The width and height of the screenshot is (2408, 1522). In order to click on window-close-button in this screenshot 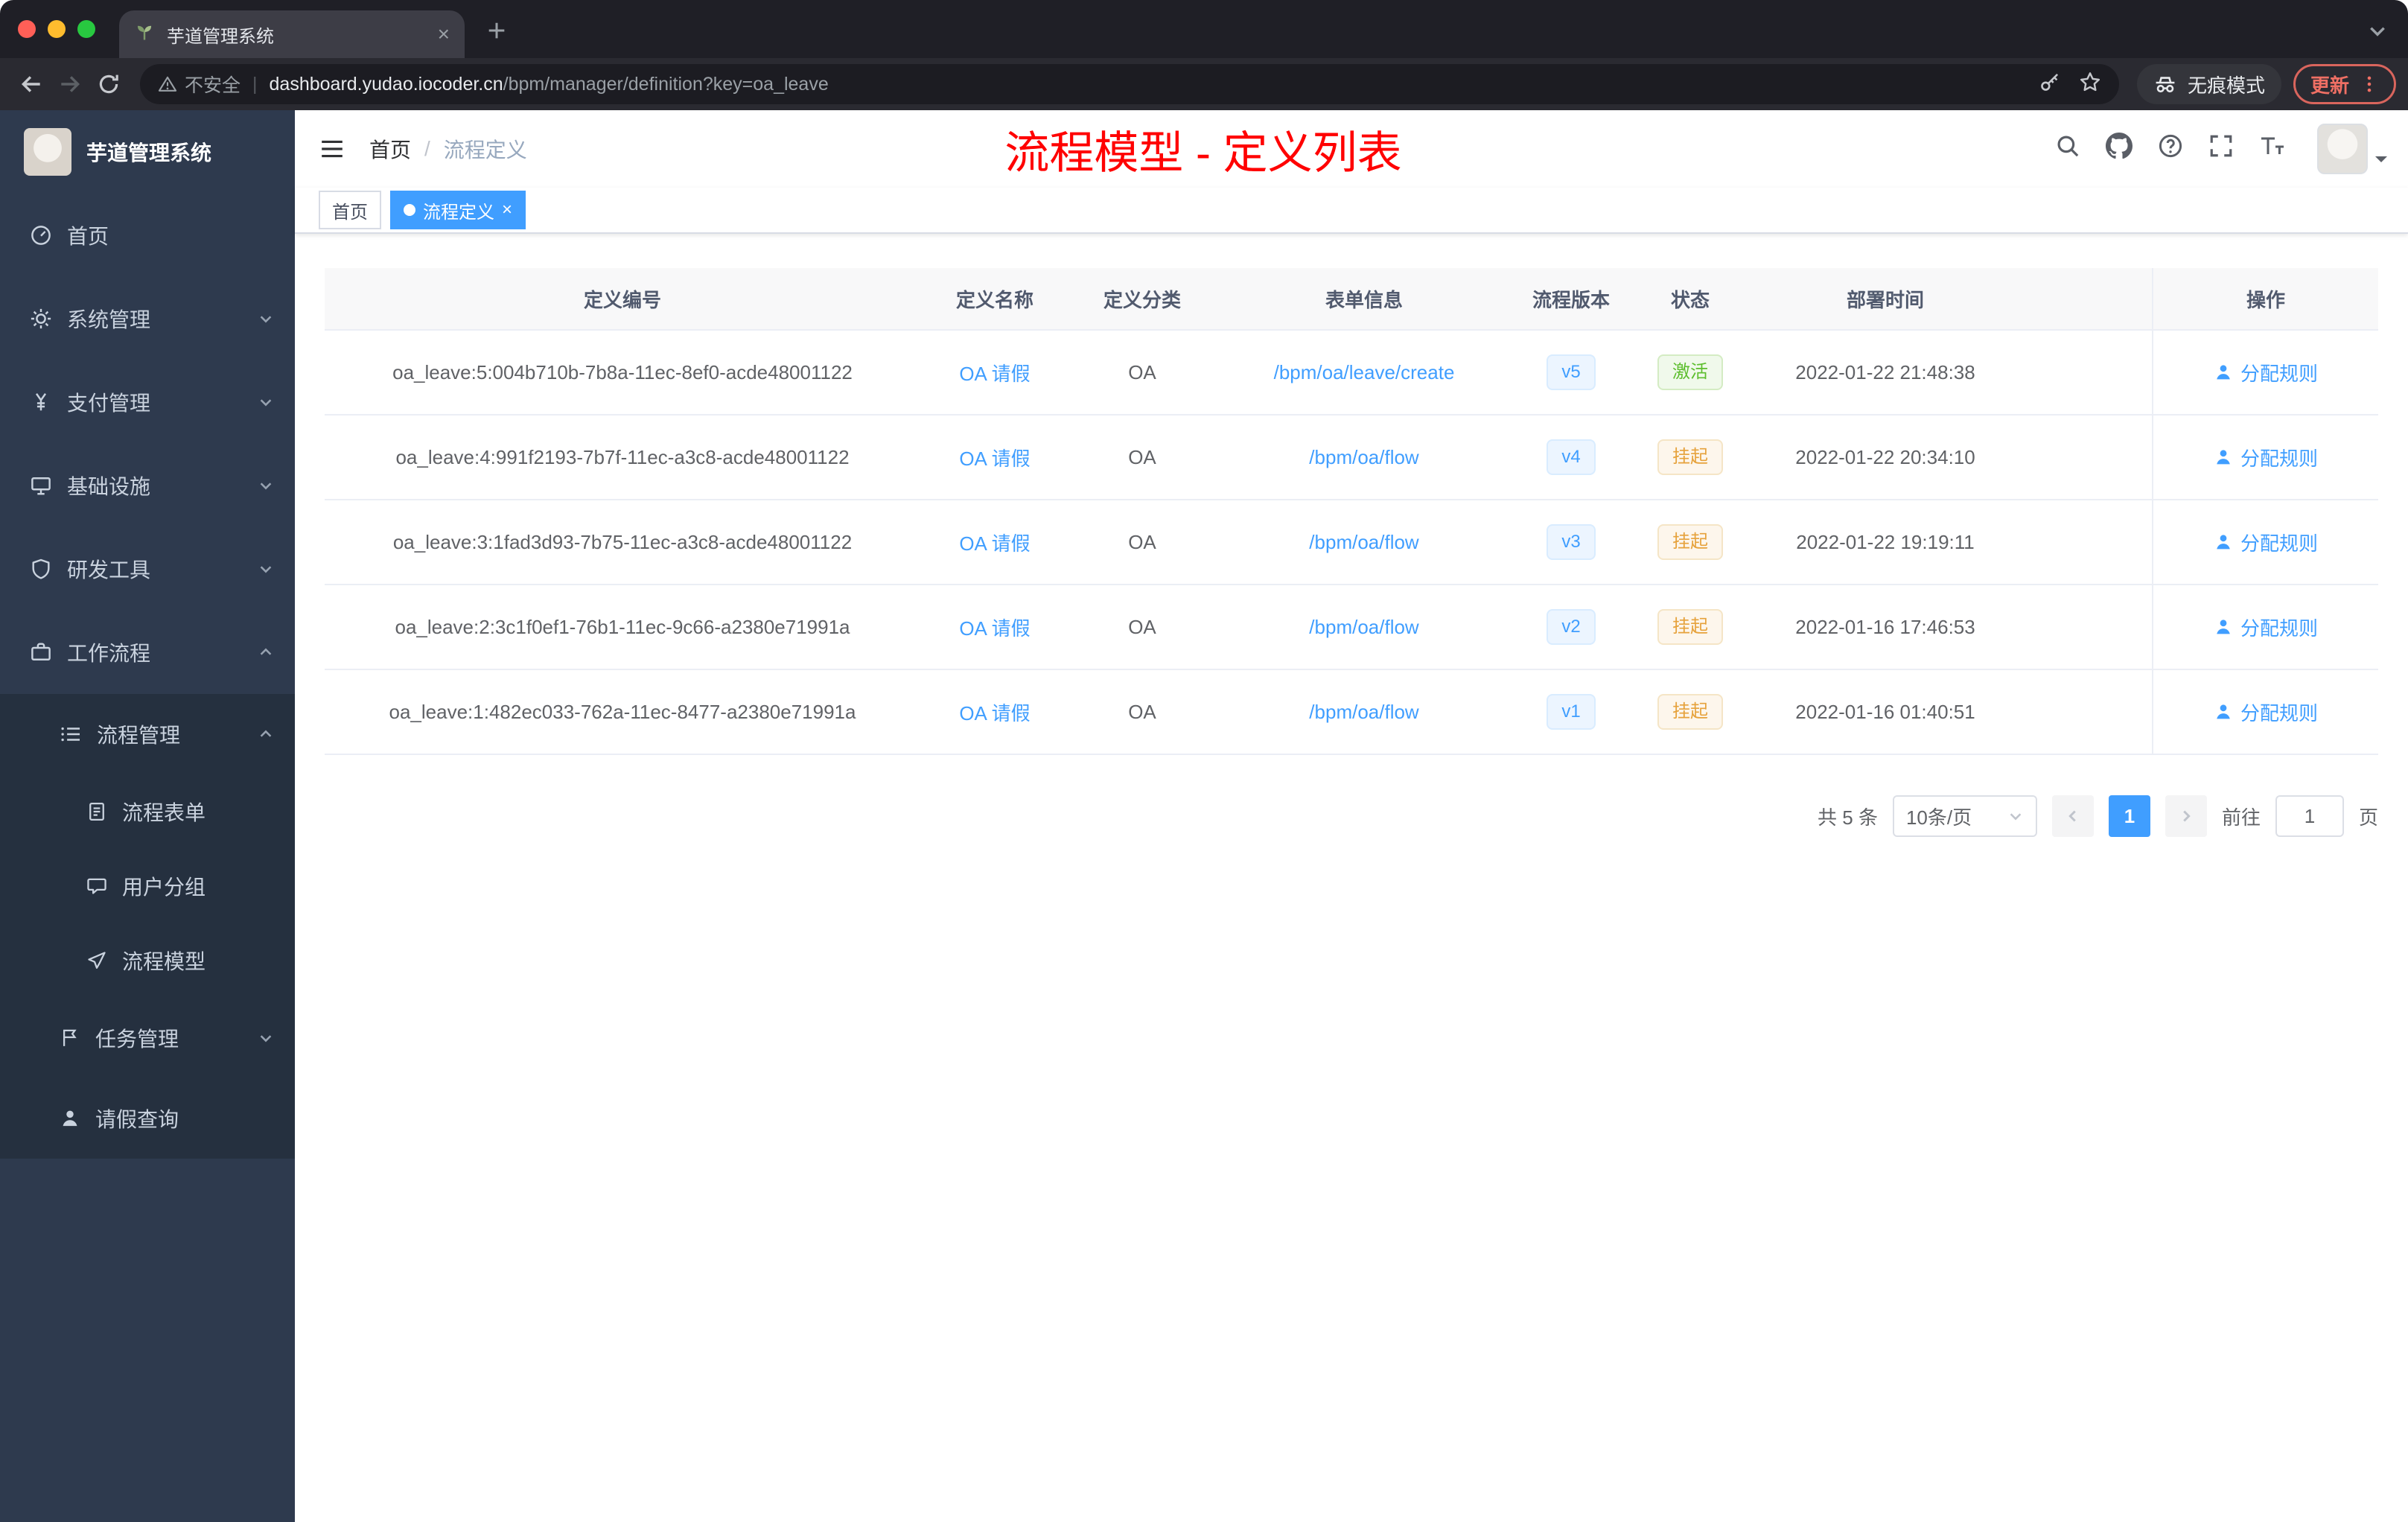, I will do `click(27, 29)`.